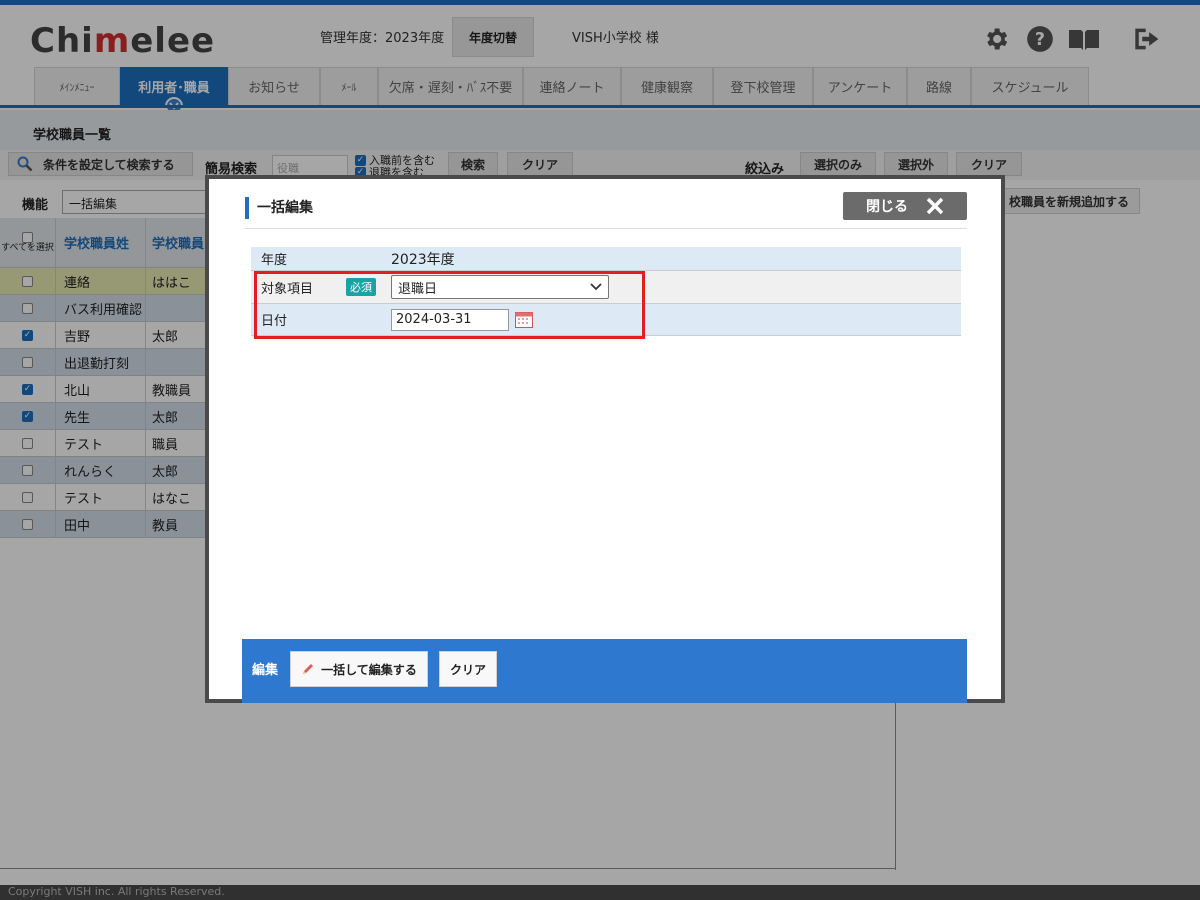 This screenshot has width=1200, height=900. What do you see at coordinates (369, 669) in the screenshot?
I see `bulk-edit-label: 一括して編集する` at bounding box center [369, 669].